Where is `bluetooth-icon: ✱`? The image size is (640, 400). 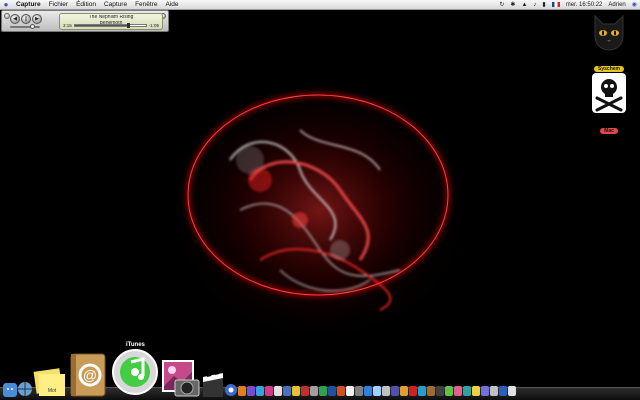
bluetooth-icon: ✱ is located at coordinates (512, 5).